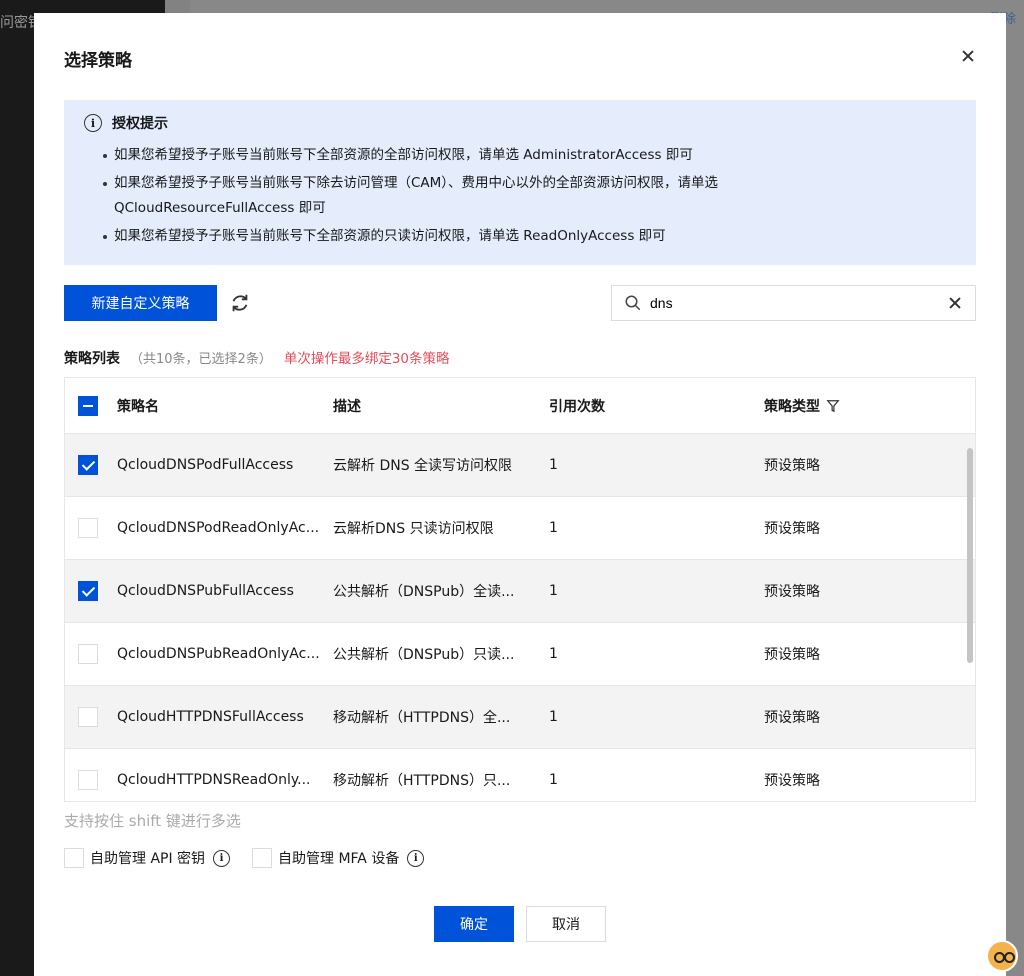 The height and width of the screenshot is (976, 1024). I want to click on api-key-label: 自助管理 API 密钥, so click(148, 859).